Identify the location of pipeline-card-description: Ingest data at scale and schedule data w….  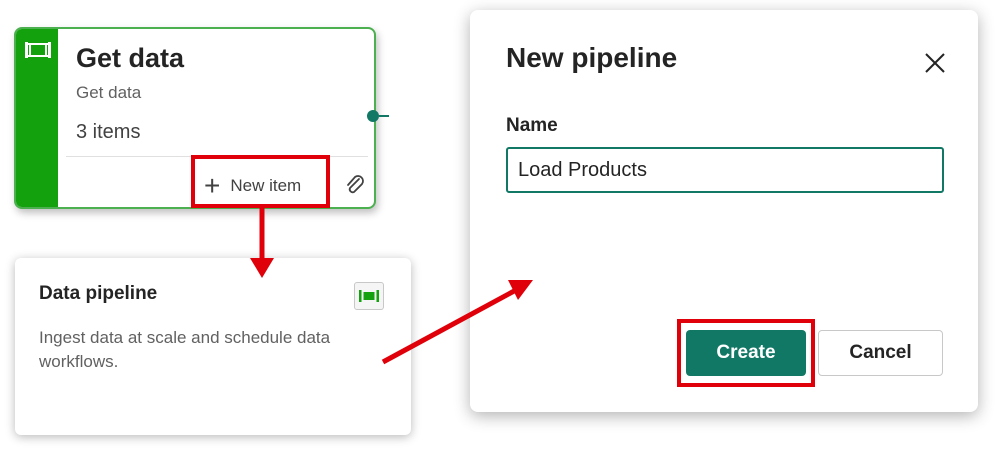
(185, 349).